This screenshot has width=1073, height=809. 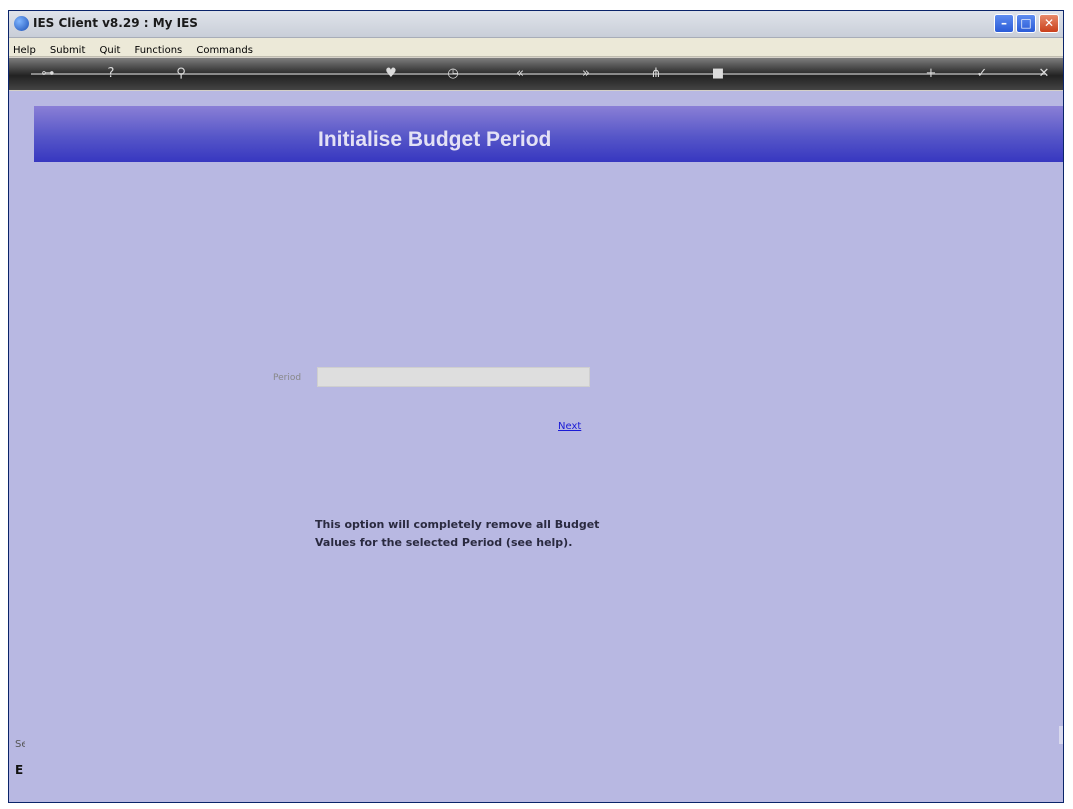 What do you see at coordinates (520, 74) in the screenshot?
I see `previous-icon: «` at bounding box center [520, 74].